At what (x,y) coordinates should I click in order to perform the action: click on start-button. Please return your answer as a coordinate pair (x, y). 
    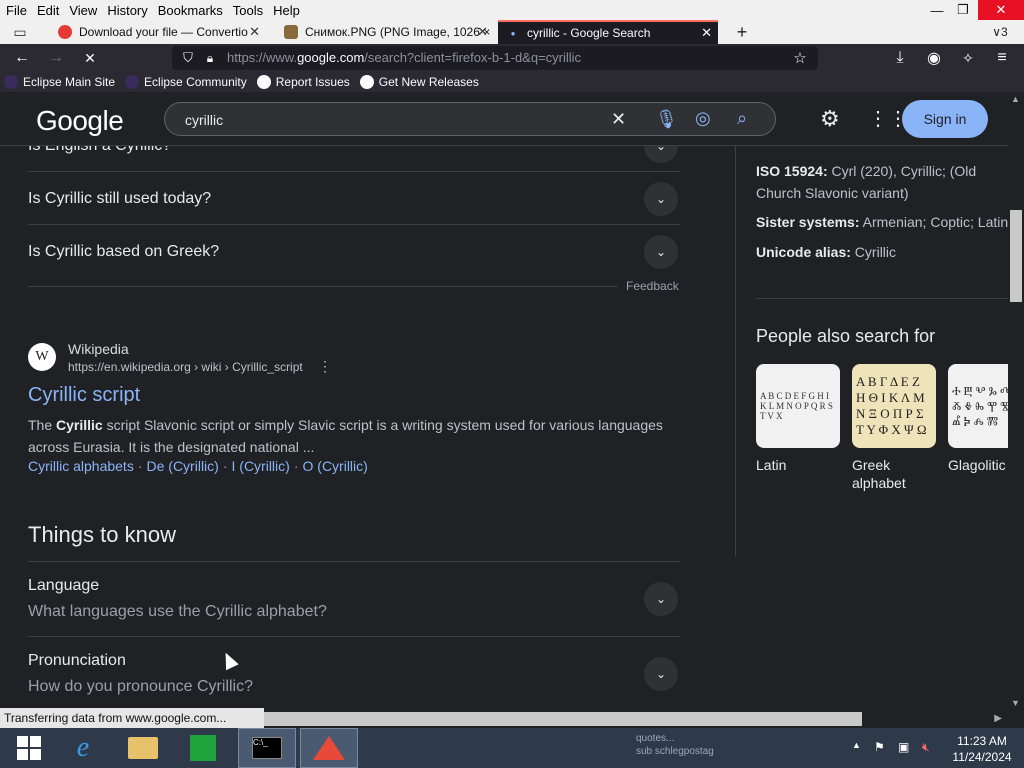
    Looking at the image, I should click on (29, 748).